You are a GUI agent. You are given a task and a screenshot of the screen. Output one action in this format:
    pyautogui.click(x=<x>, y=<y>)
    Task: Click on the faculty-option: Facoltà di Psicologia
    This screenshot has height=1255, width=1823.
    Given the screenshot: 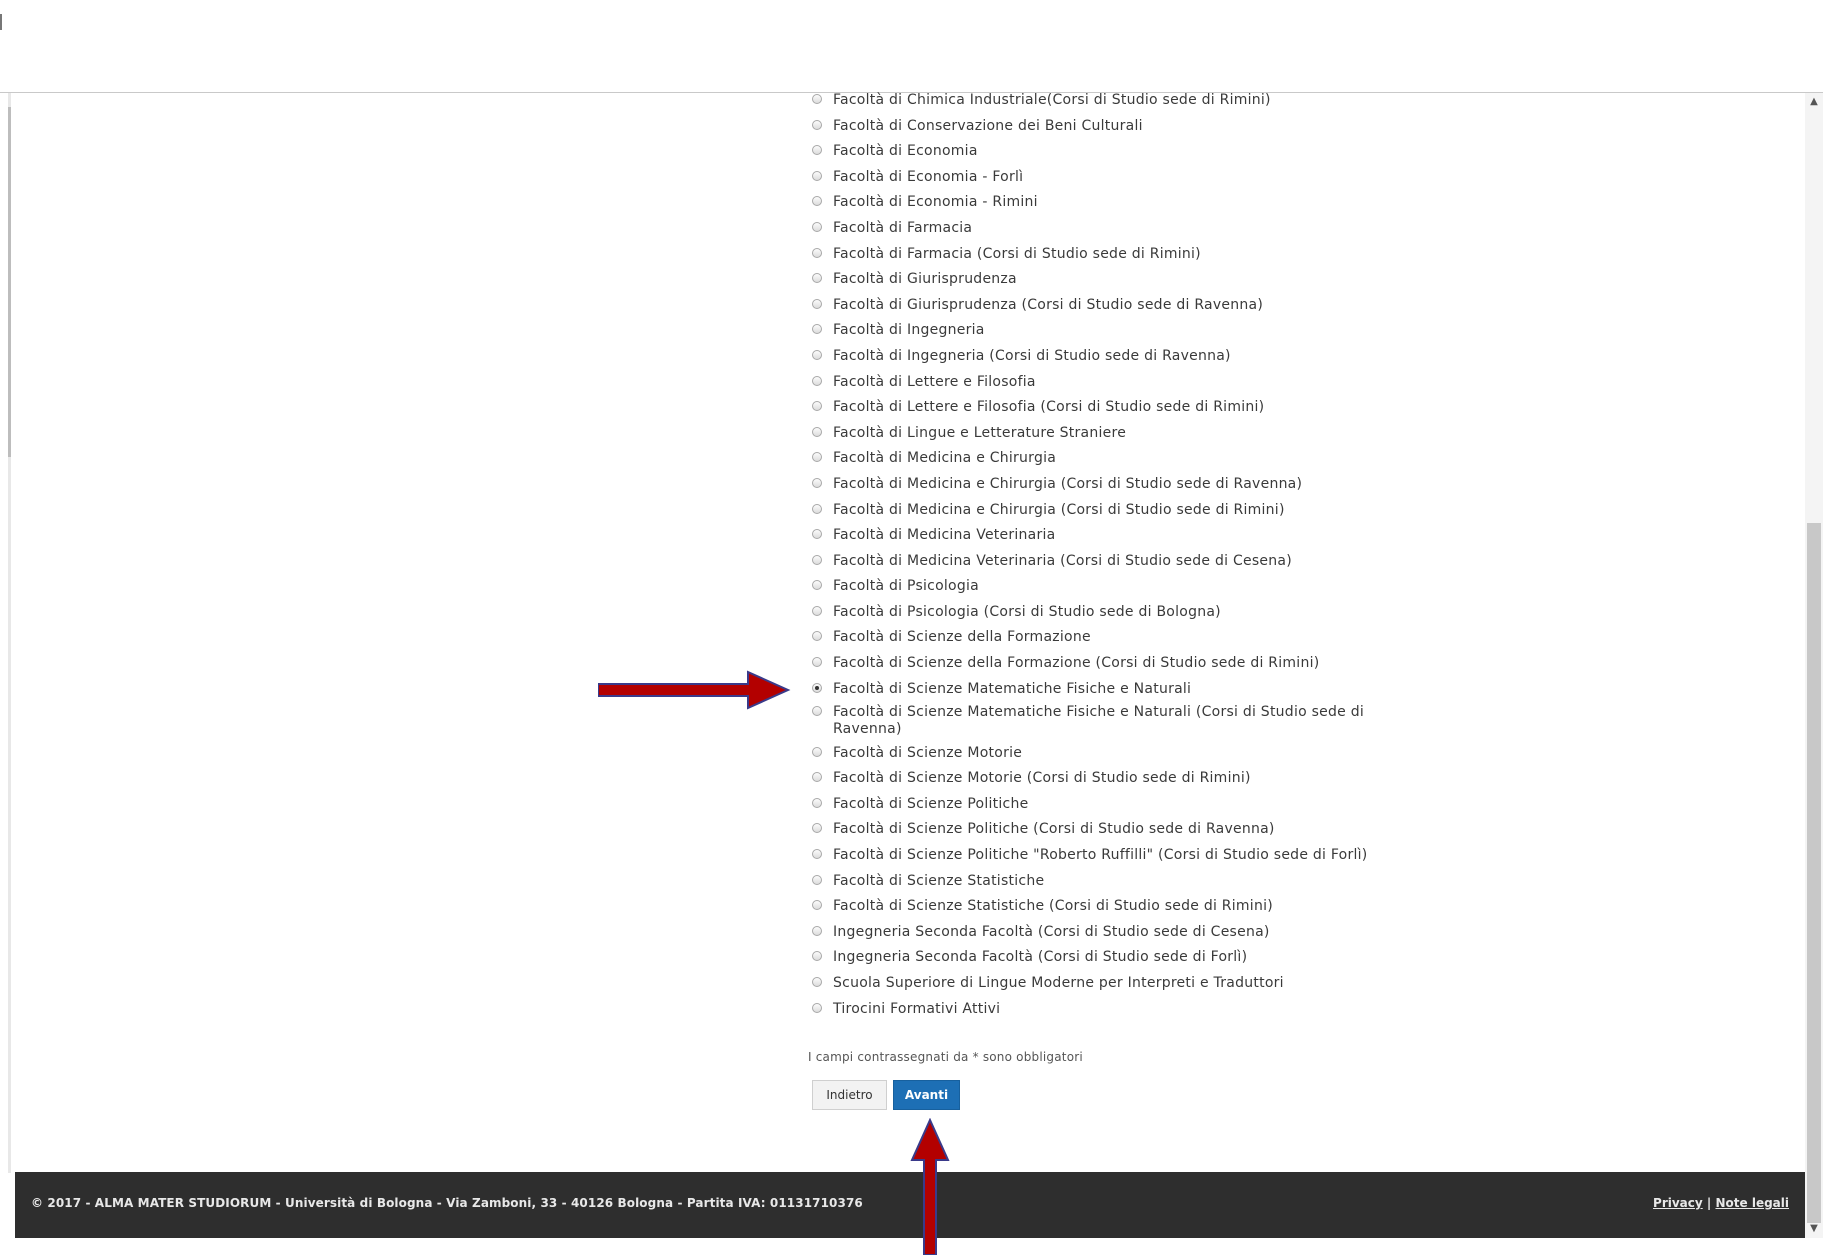 What is the action you would take?
    pyautogui.click(x=1088, y=586)
    